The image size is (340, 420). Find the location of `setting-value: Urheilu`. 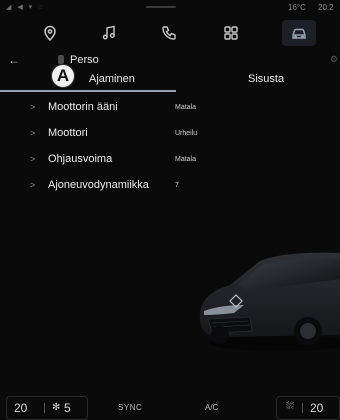

setting-value: Urheilu is located at coordinates (186, 133).